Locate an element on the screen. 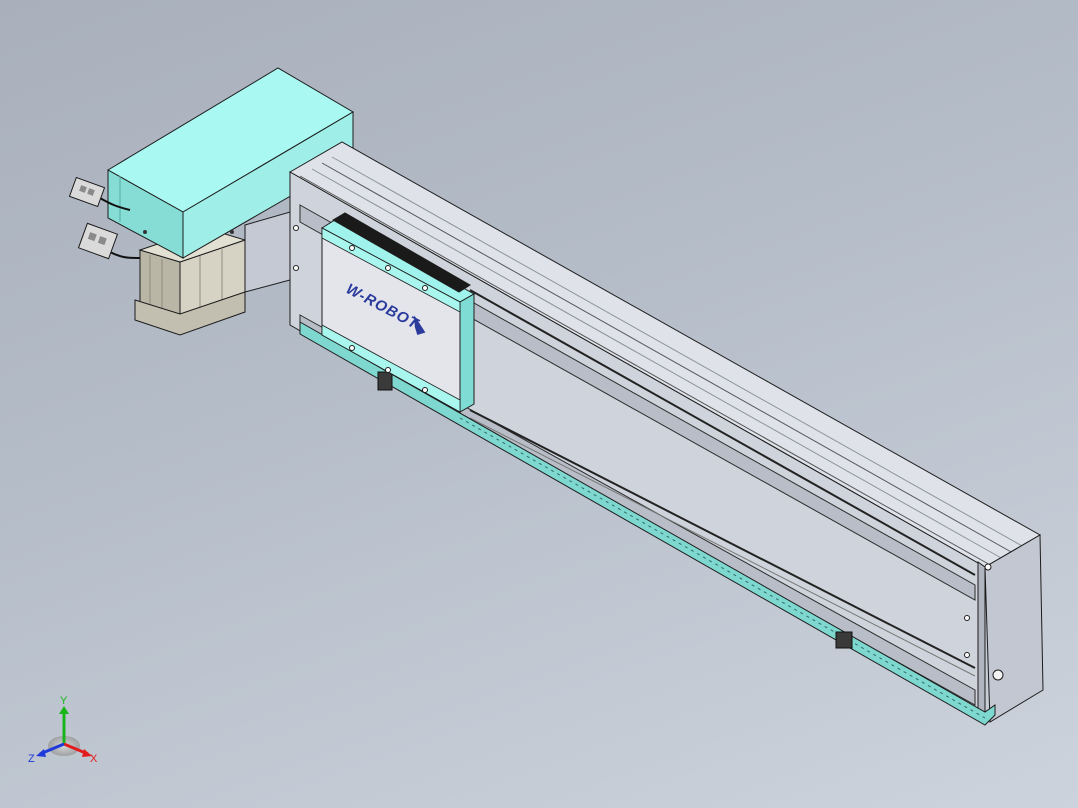 The width and height of the screenshot is (1078, 808). y-axis-label: Y is located at coordinates (64, 701).